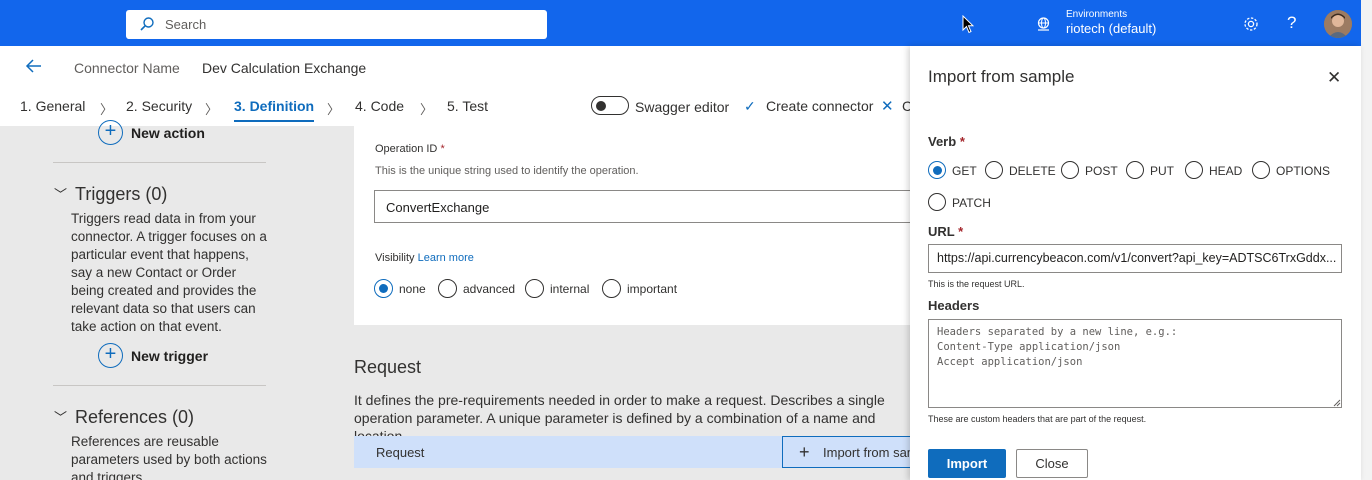  What do you see at coordinates (750, 106) in the screenshot?
I see `checkmark-icon: ✓` at bounding box center [750, 106].